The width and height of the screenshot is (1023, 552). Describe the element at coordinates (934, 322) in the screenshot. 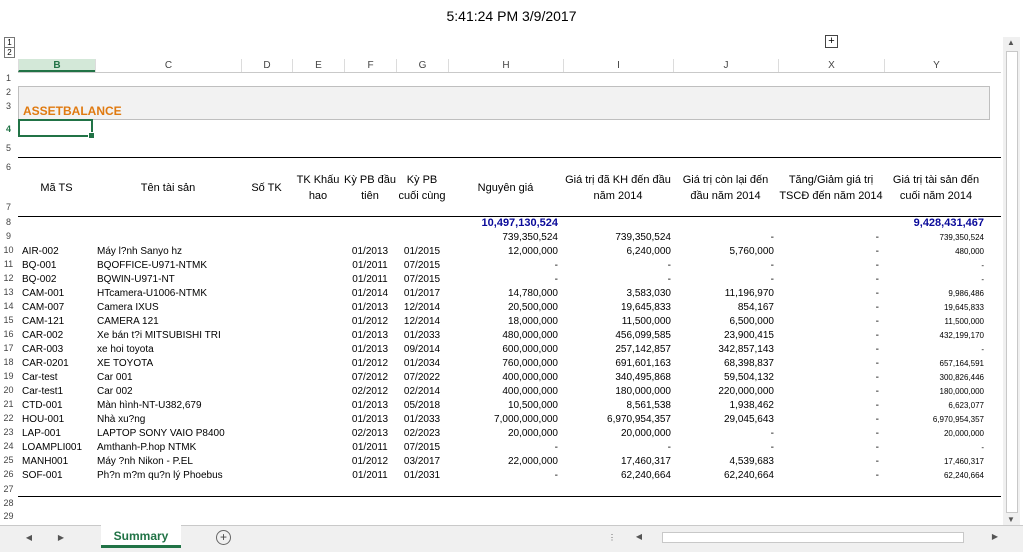

I see `cell-year-end-value: 11,500,000` at that location.